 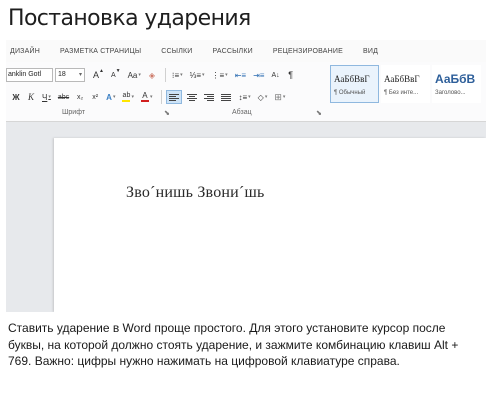 What do you see at coordinates (25, 51) in the screenshot?
I see `tab-design: ДИЗАЙН` at bounding box center [25, 51].